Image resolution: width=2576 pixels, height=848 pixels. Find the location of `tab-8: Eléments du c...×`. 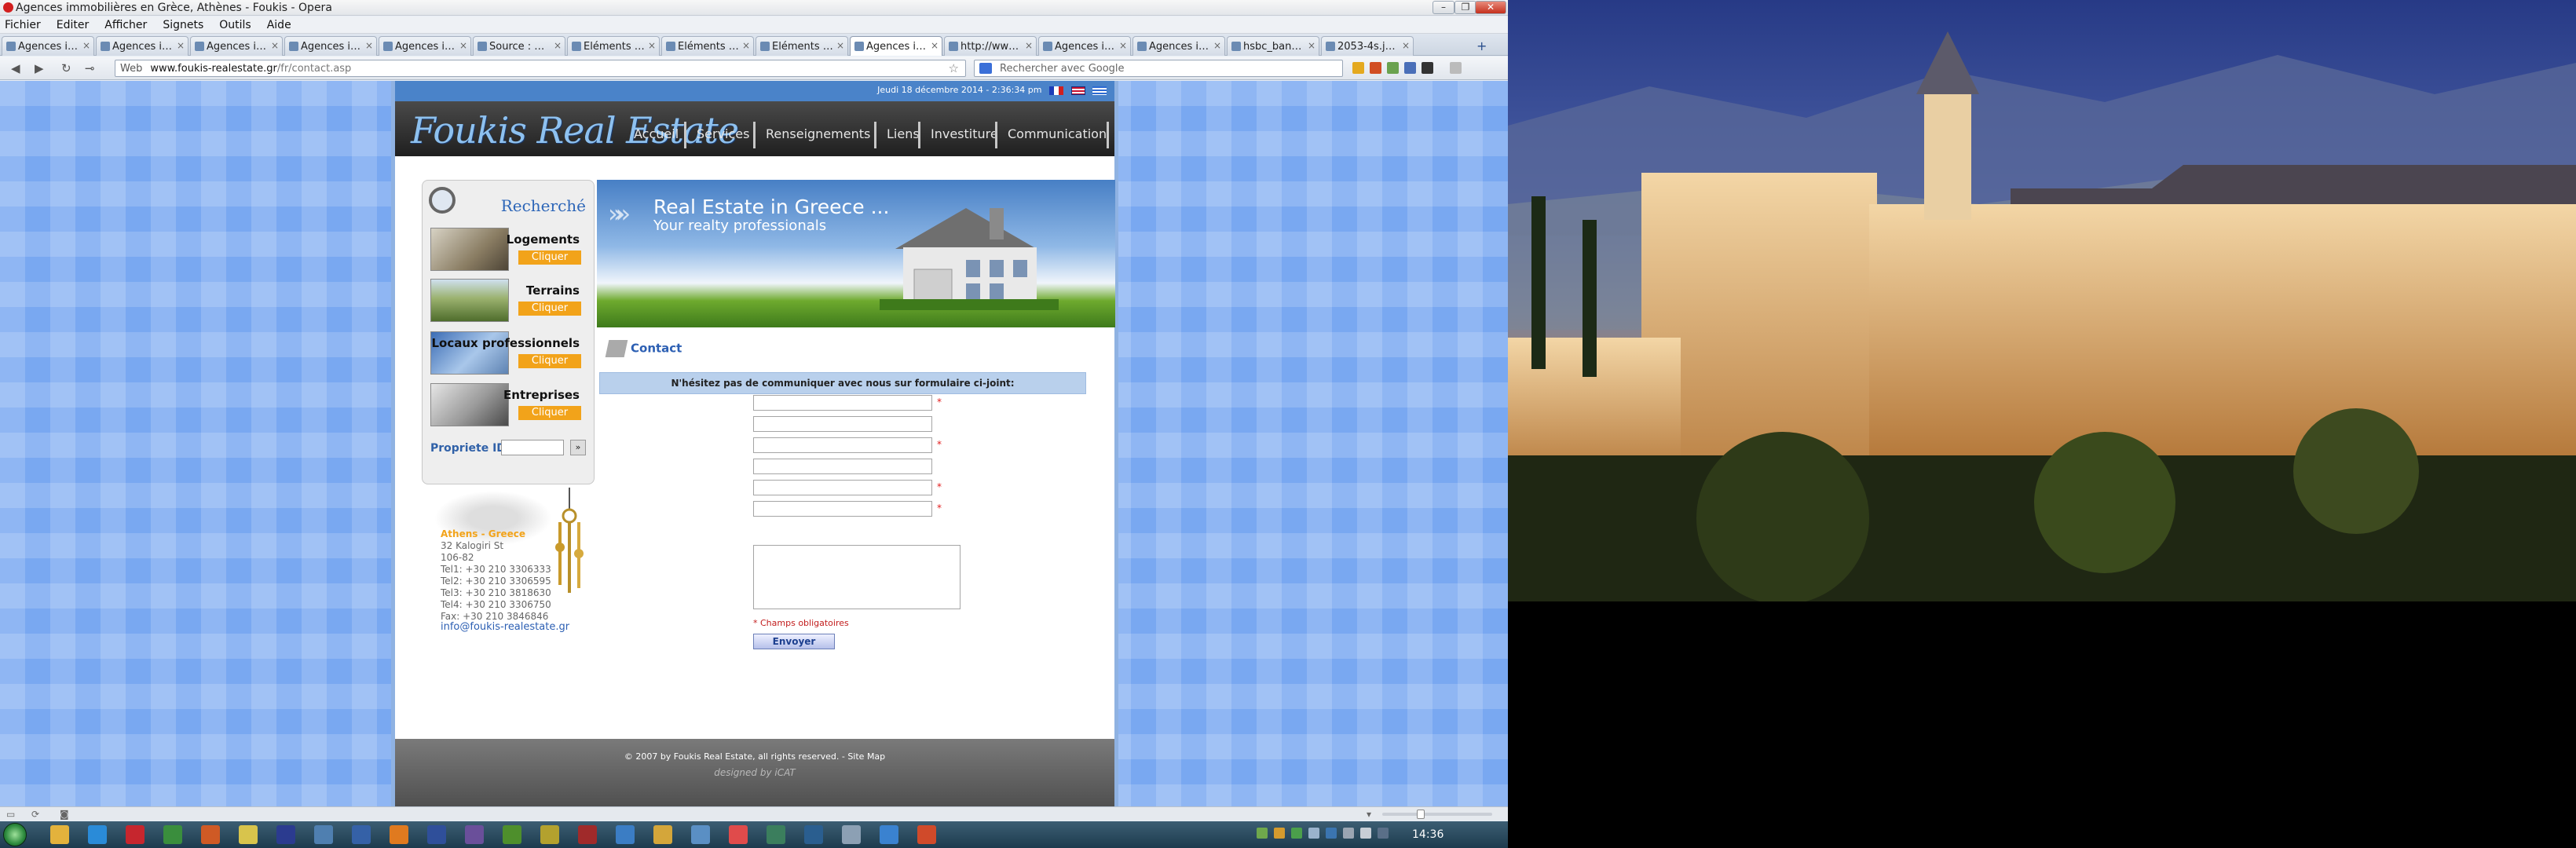

tab-8: Eléments du c...× is located at coordinates (708, 46).